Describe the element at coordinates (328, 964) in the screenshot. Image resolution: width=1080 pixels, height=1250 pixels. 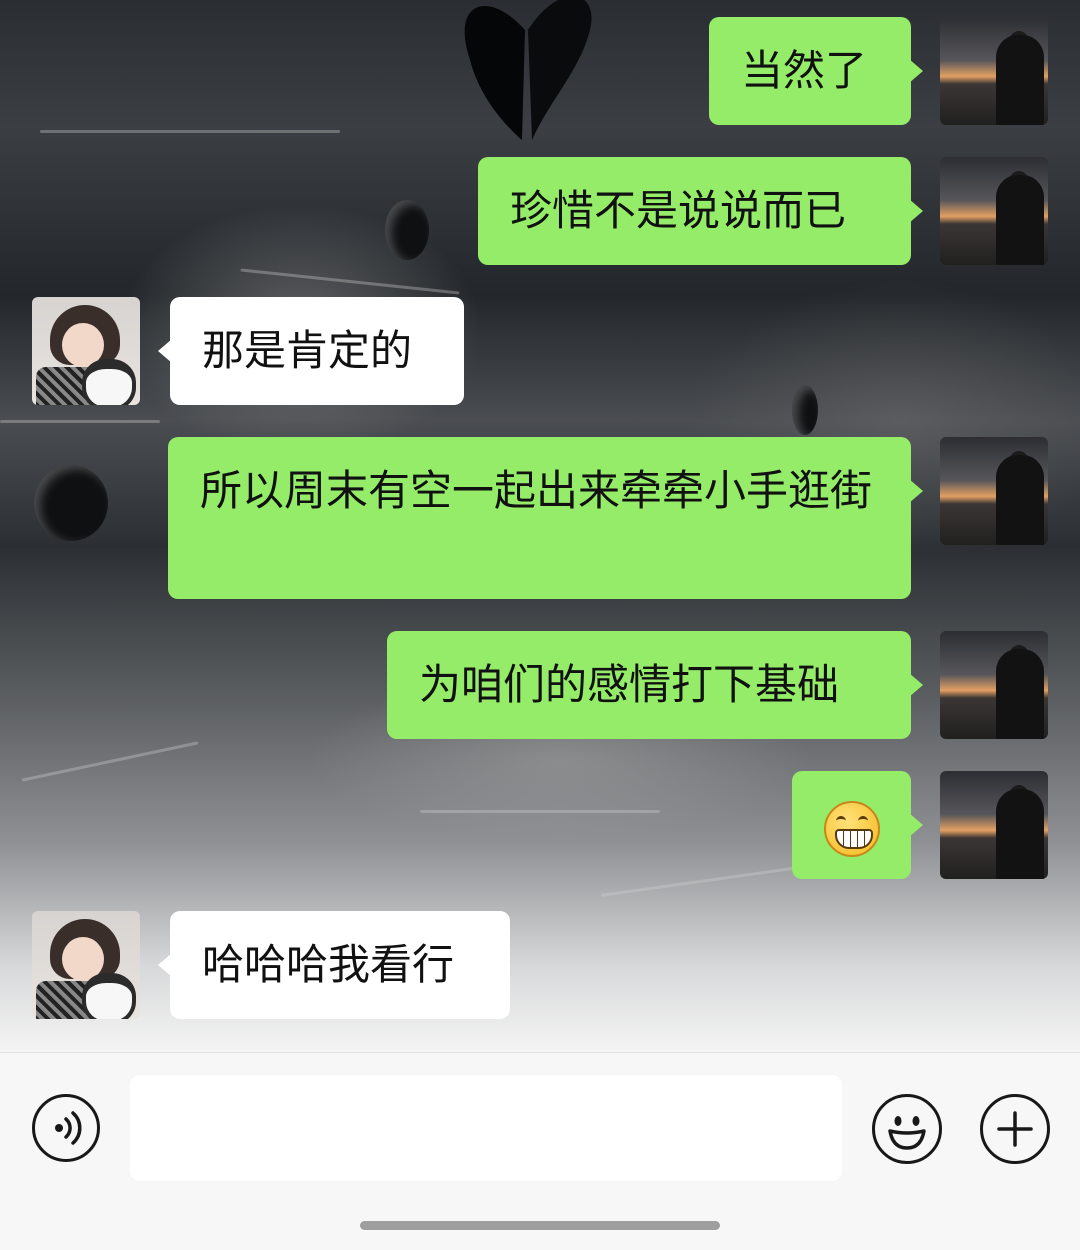
I see `message-text: 哈哈哈我看行` at that location.